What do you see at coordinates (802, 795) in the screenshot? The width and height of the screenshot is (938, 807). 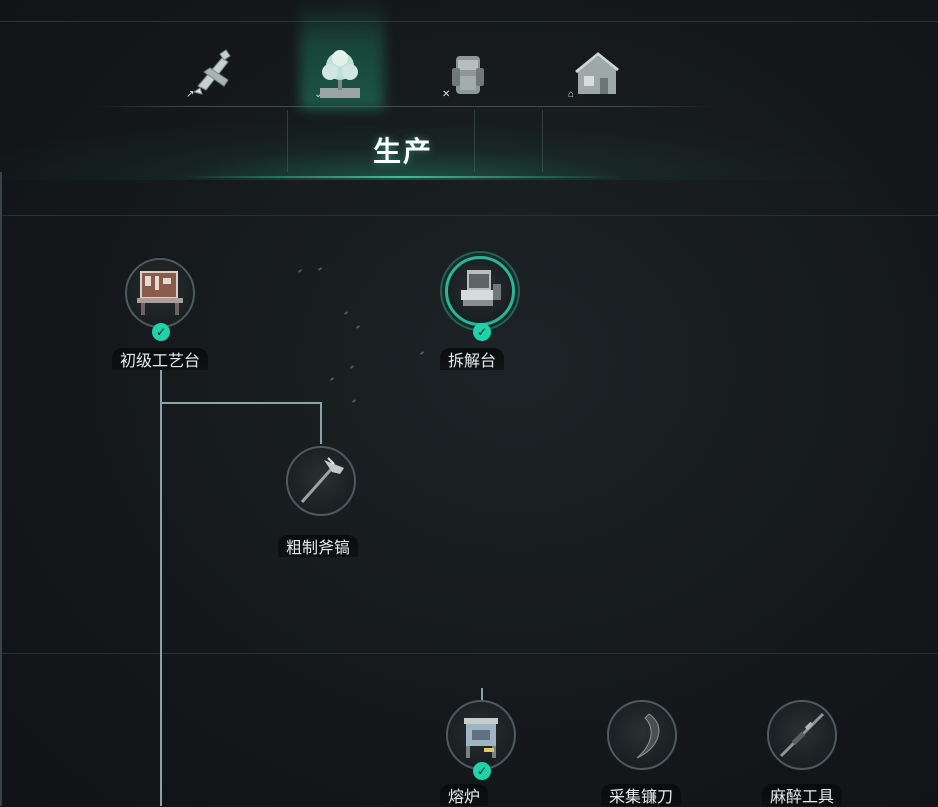 I see `node-label: 麻醉工具` at bounding box center [802, 795].